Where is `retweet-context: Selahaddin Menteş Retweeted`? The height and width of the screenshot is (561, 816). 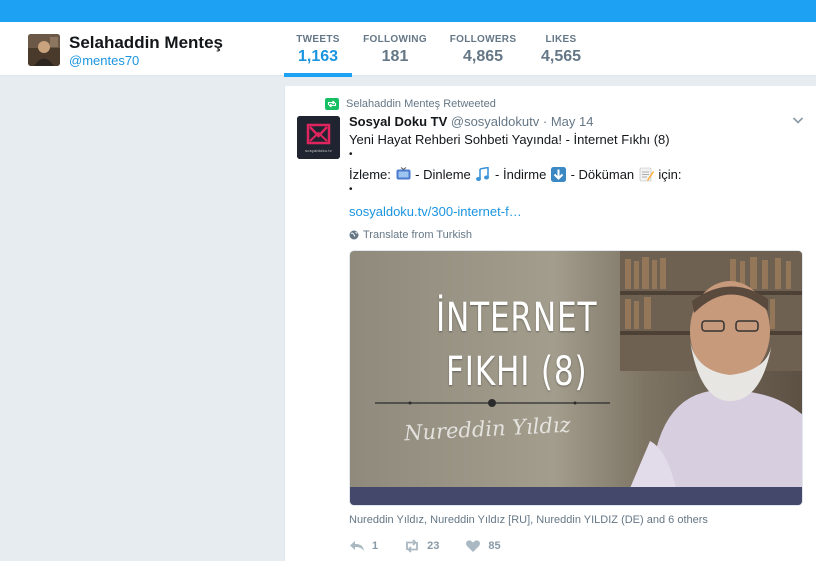
retweet-context: Selahaddin Menteş Retweeted is located at coordinates (410, 104).